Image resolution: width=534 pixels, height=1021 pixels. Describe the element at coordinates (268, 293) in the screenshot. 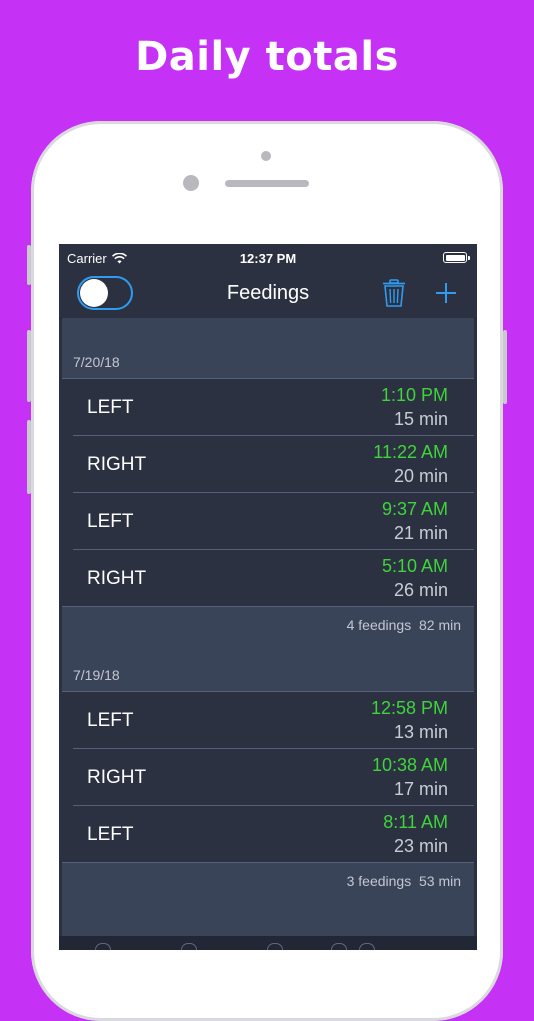

I see `page-title: Feedings` at that location.